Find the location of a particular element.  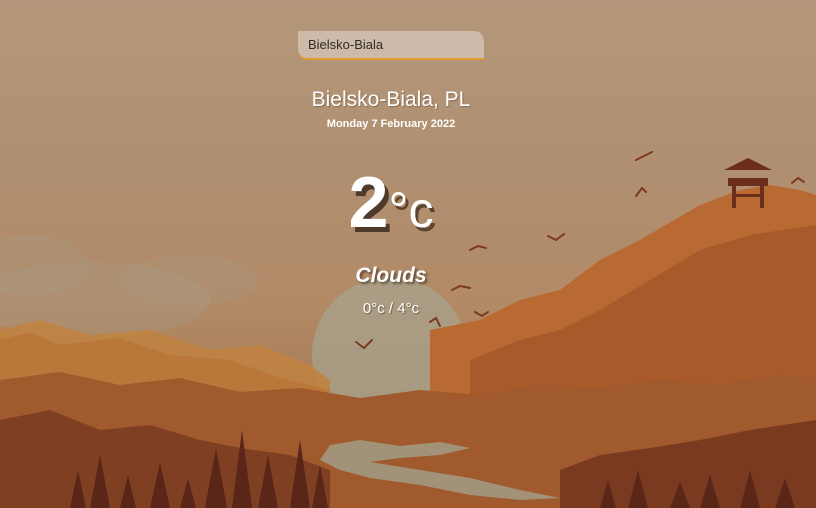

location-title: Bielsko-Biala, PL is located at coordinates (391, 99).